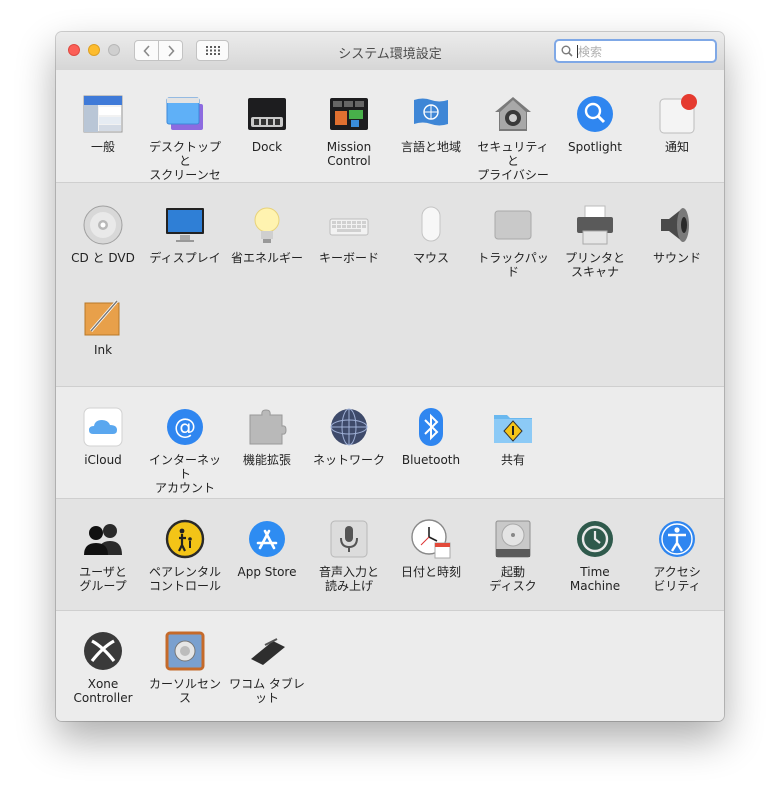 Image resolution: width=780 pixels, height=802 pixels. I want to click on pref-label: ユーザと グループ, so click(103, 579).